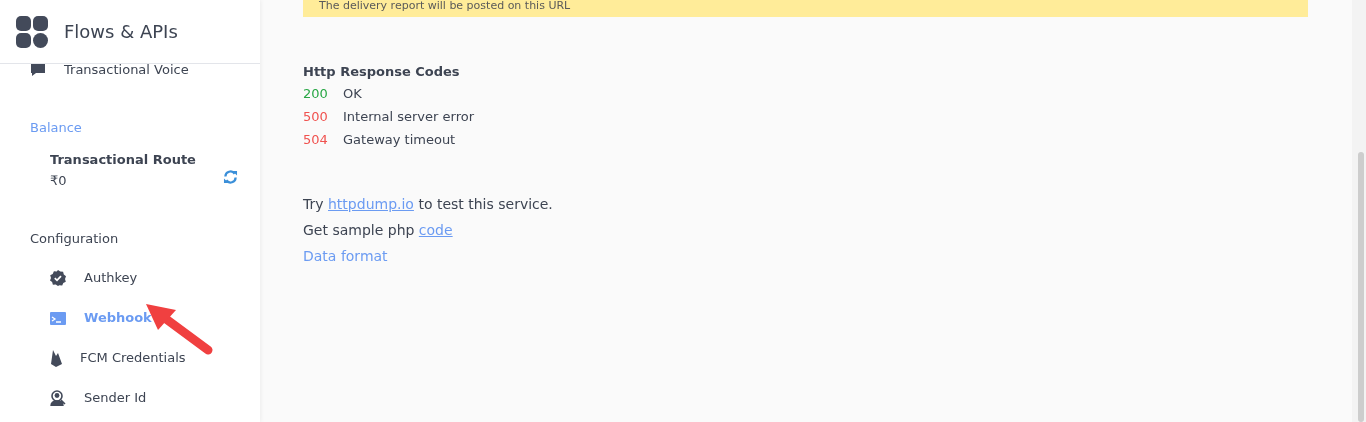  Describe the element at coordinates (130, 278) in the screenshot. I see `sidebar-item: Authkey` at that location.